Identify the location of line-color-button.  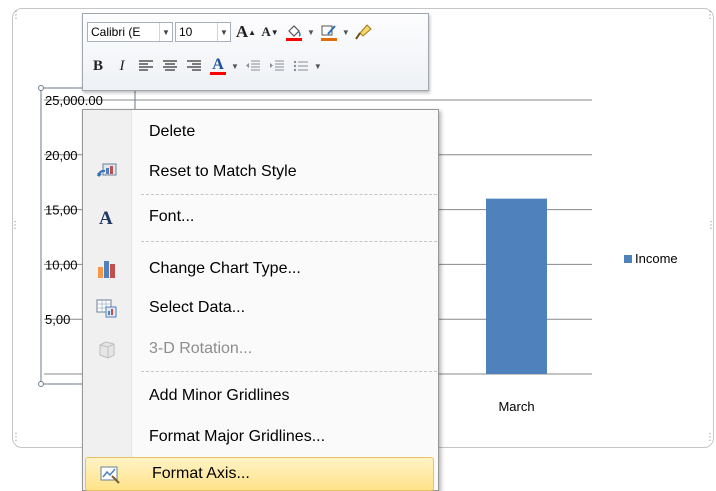
(329, 32).